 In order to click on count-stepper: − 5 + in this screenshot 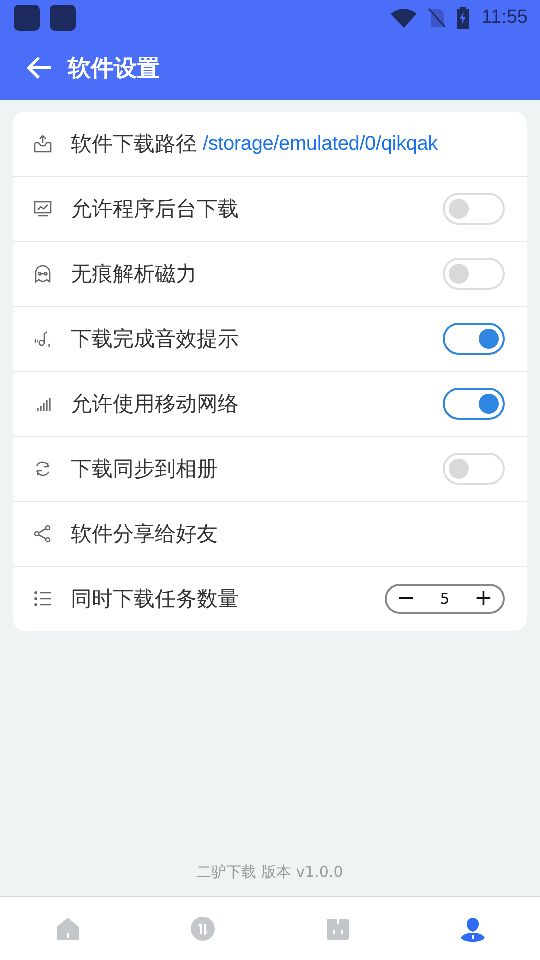, I will do `click(445, 599)`.